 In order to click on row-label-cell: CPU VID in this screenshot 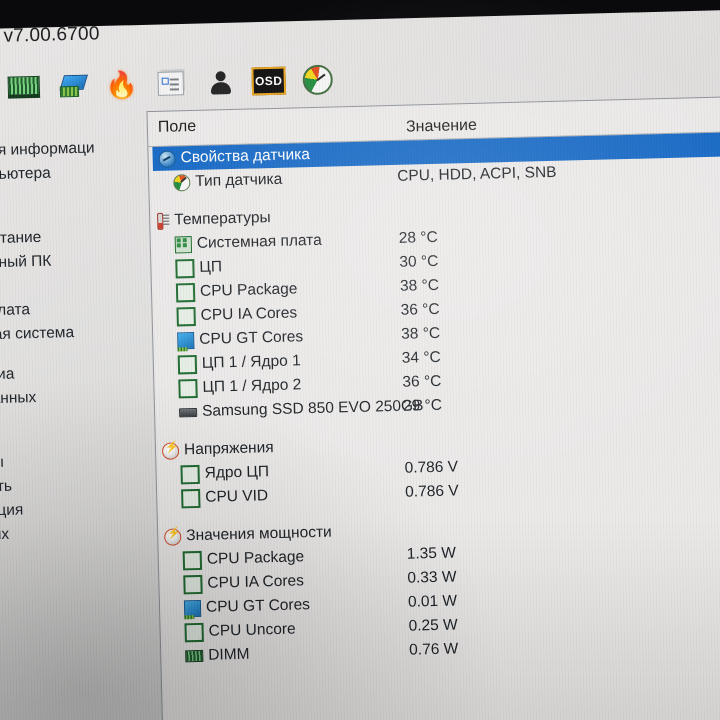, I will do `click(212, 497)`.